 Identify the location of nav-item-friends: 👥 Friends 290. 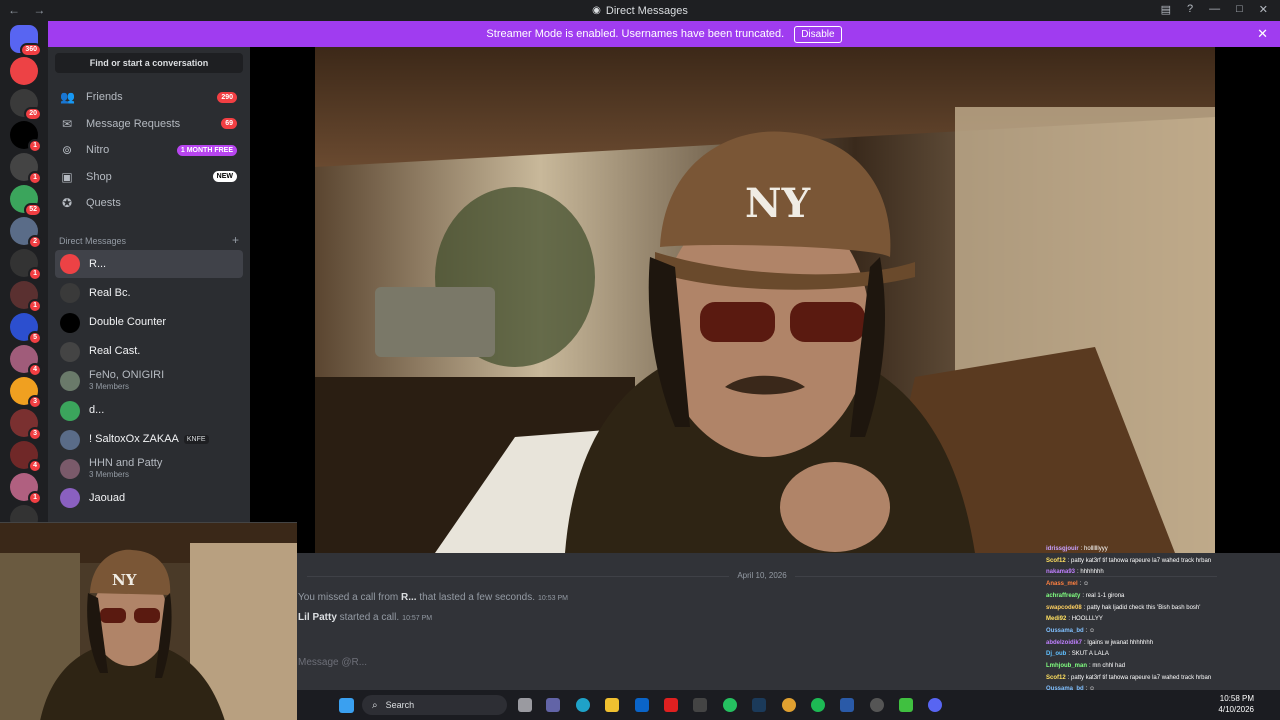
(149, 97).